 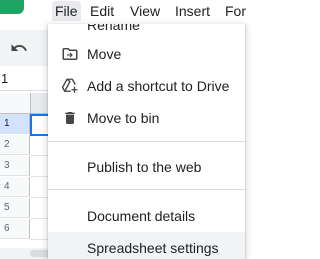 What do you see at coordinates (15, 124) in the screenshot?
I see `row-header: 1` at bounding box center [15, 124].